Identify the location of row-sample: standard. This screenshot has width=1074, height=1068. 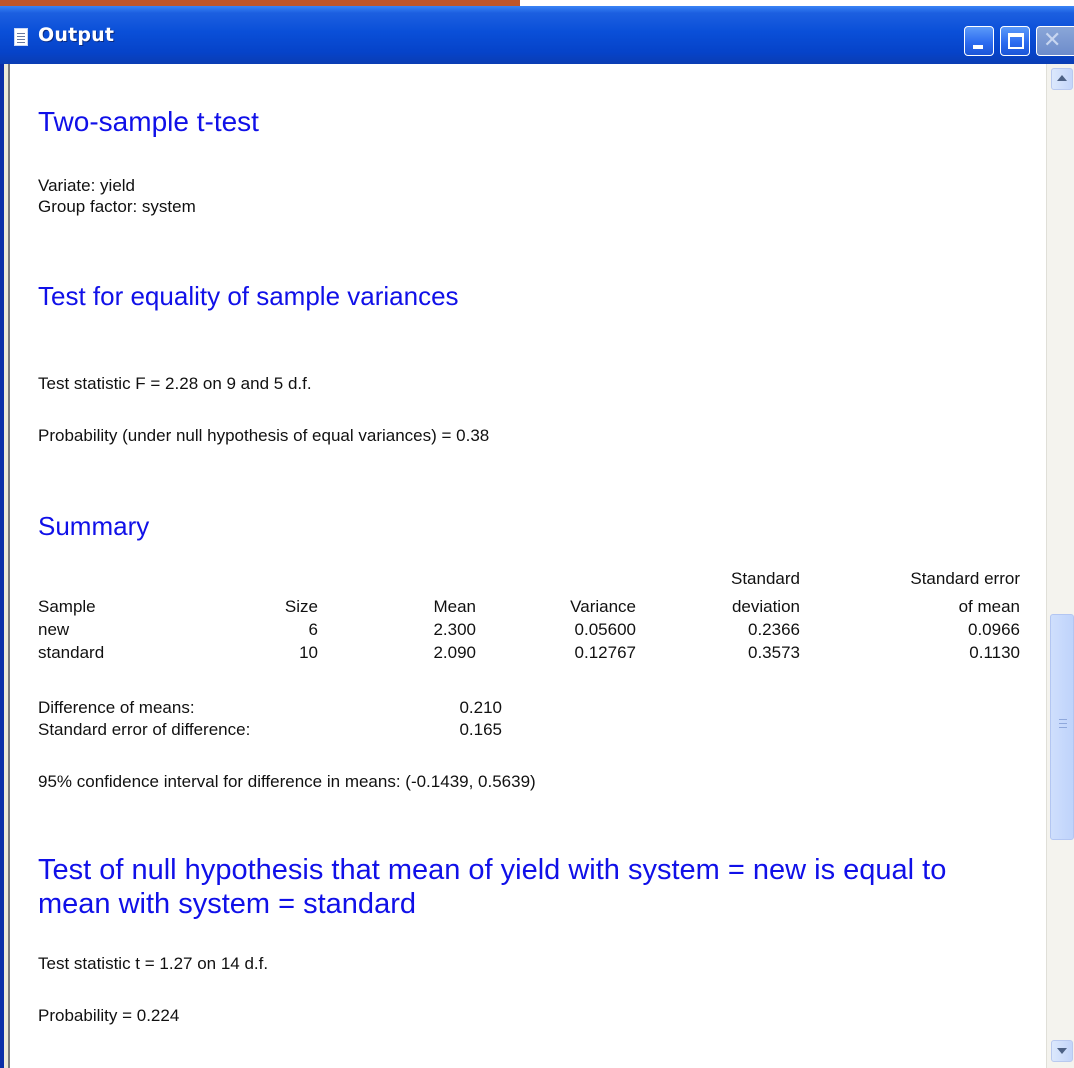
(71, 652).